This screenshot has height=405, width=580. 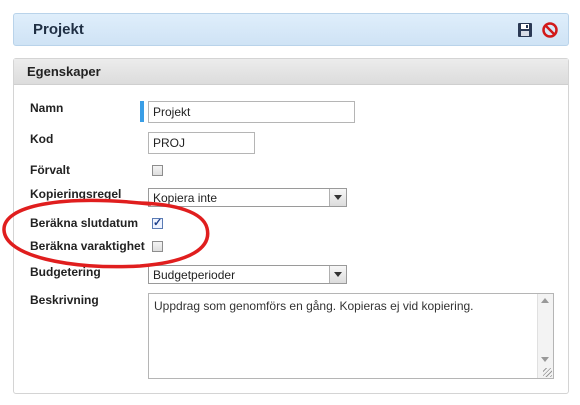 What do you see at coordinates (194, 275) in the screenshot?
I see `budgeting-value: Budgetperioder` at bounding box center [194, 275].